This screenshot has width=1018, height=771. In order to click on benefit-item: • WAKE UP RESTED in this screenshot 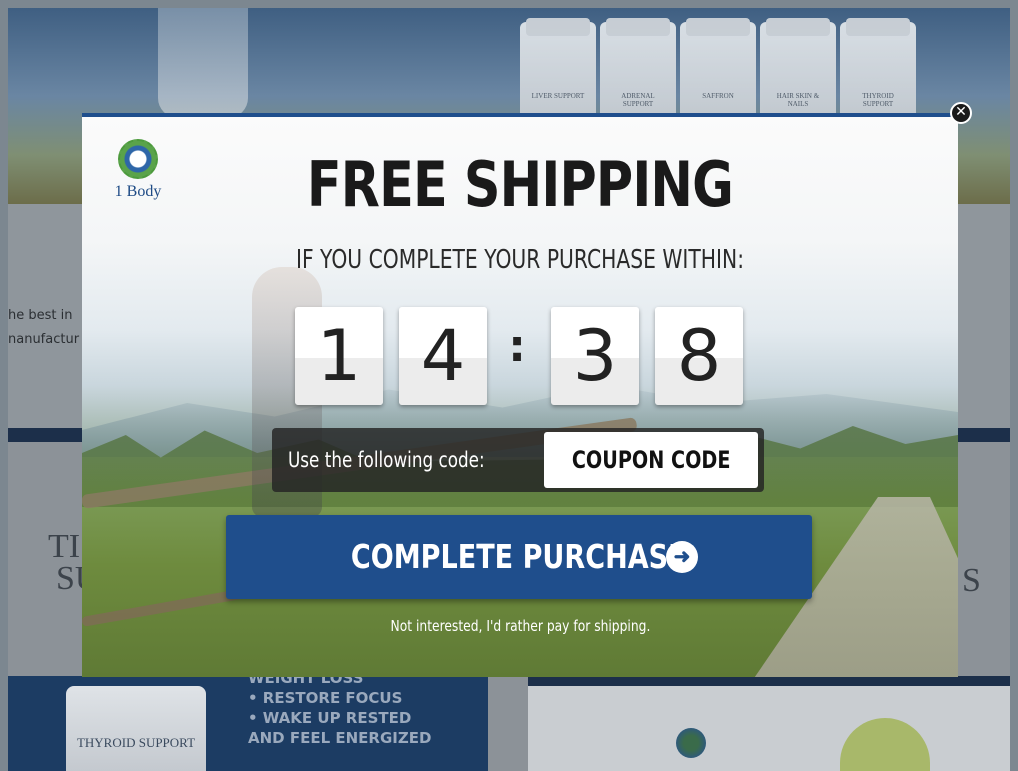, I will do `click(330, 718)`.